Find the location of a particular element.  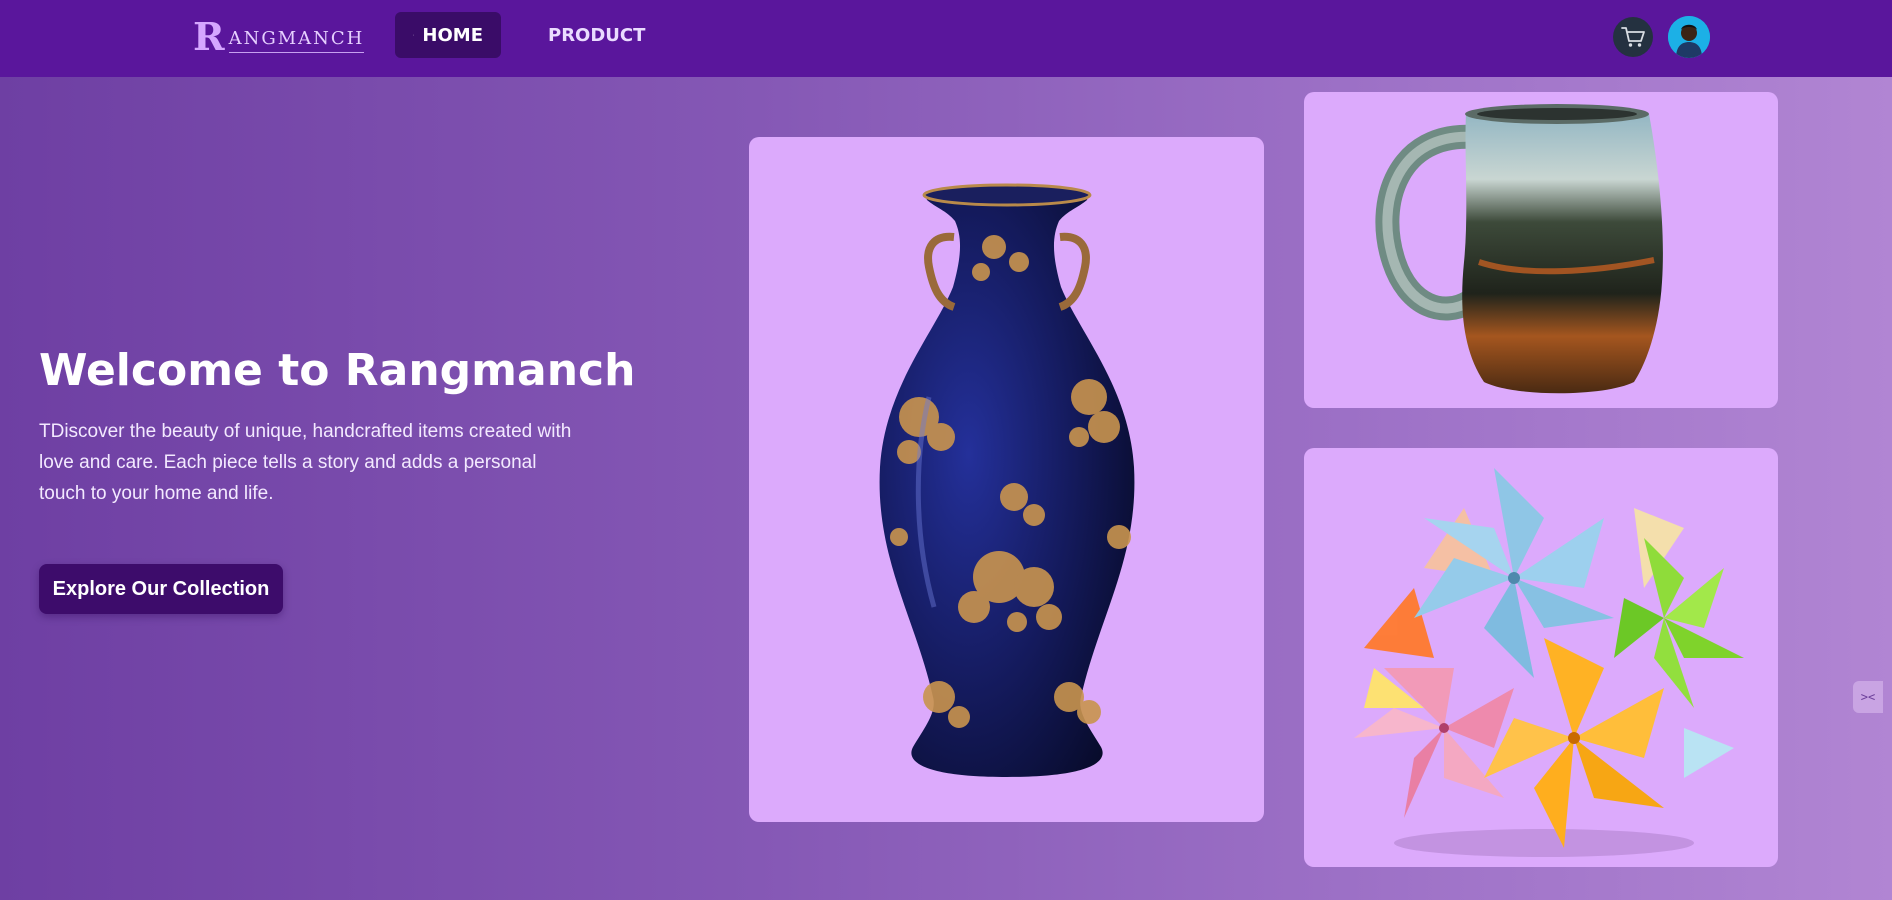

paper-flower-image is located at coordinates (1549, 662).